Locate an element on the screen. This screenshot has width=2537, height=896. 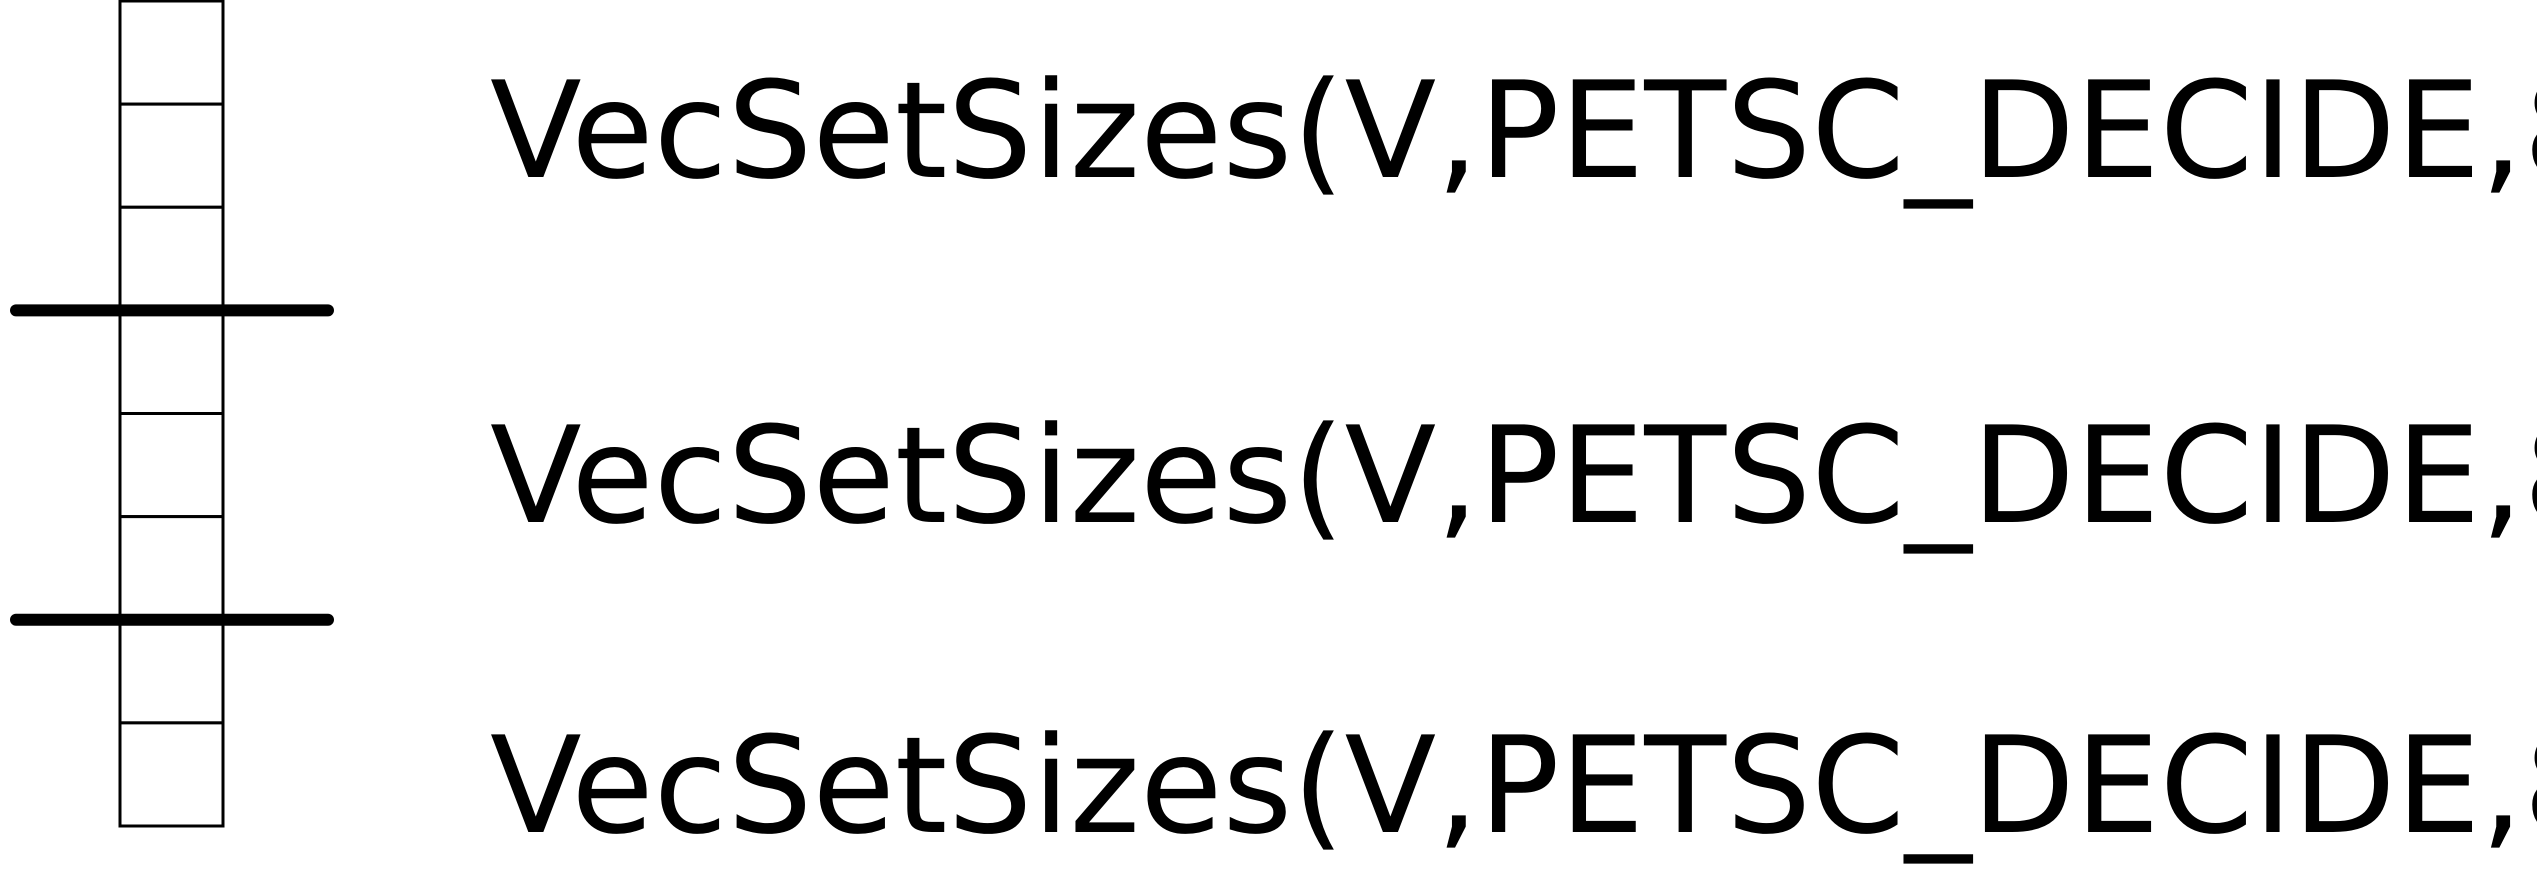
process-0-call: VecSetSizes(V,PETSC_DECIDE,8) is located at coordinates (1513, 131).